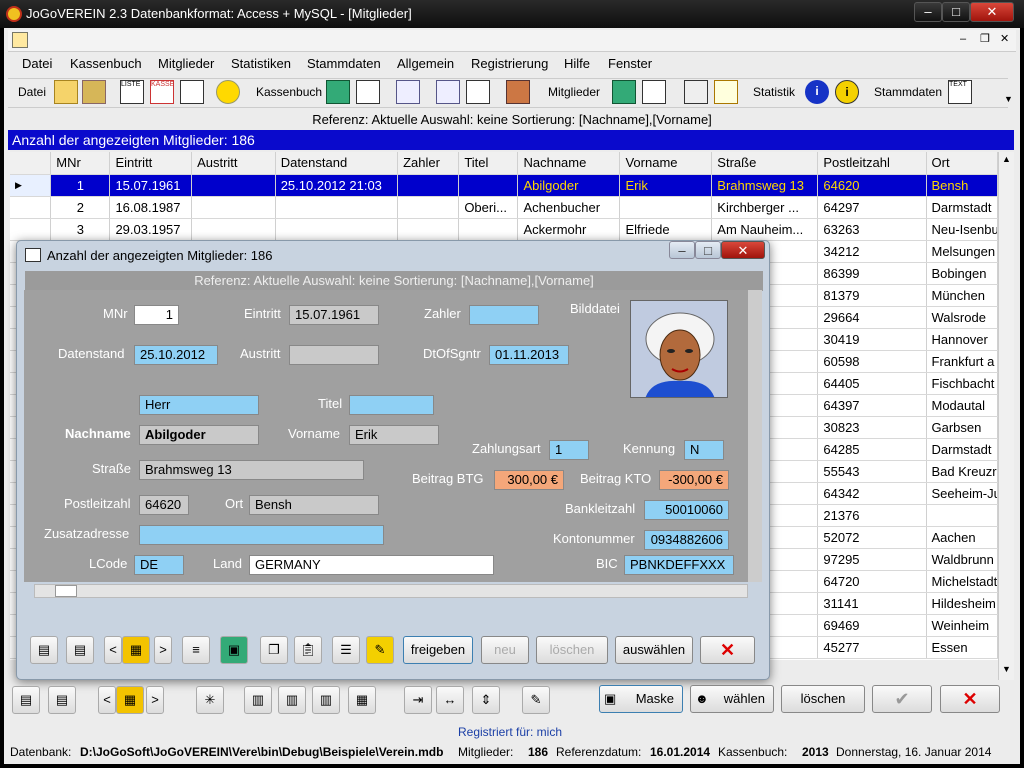 The image size is (1024, 768). I want to click on bottom-chart3-icon: ▥, so click(326, 700).